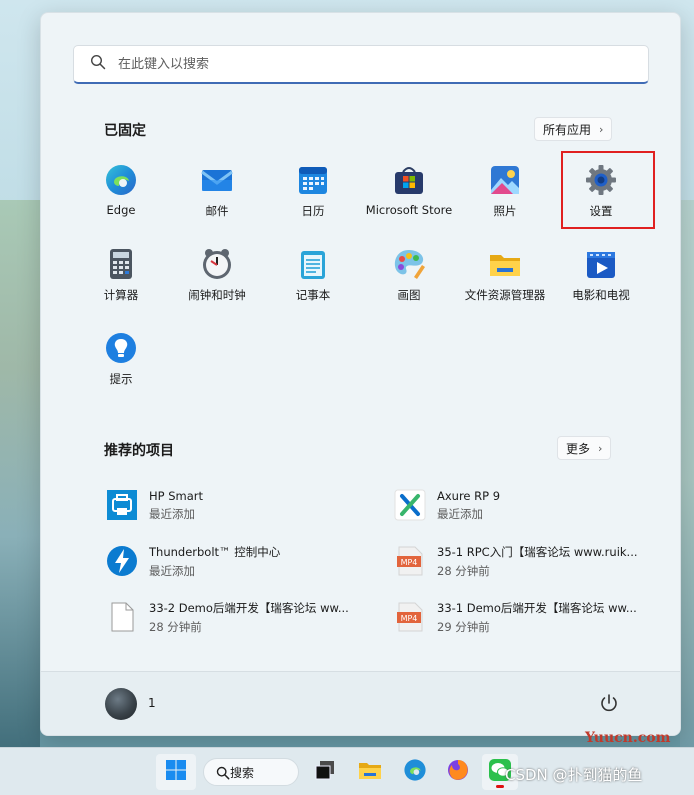  Describe the element at coordinates (313, 295) in the screenshot. I see `app-label: 记事本` at that location.